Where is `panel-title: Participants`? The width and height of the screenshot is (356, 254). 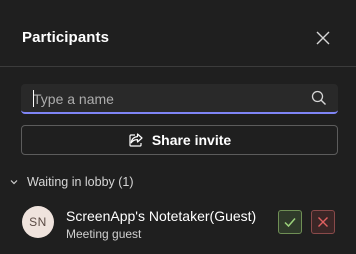 panel-title: Participants is located at coordinates (66, 37).